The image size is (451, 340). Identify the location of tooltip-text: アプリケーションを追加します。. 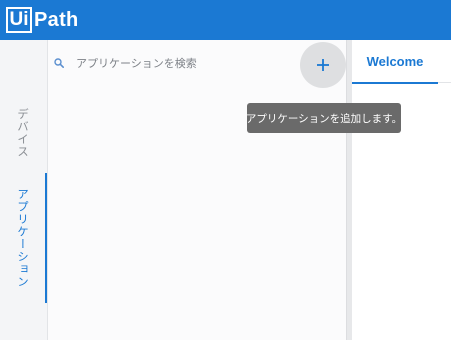
(324, 118).